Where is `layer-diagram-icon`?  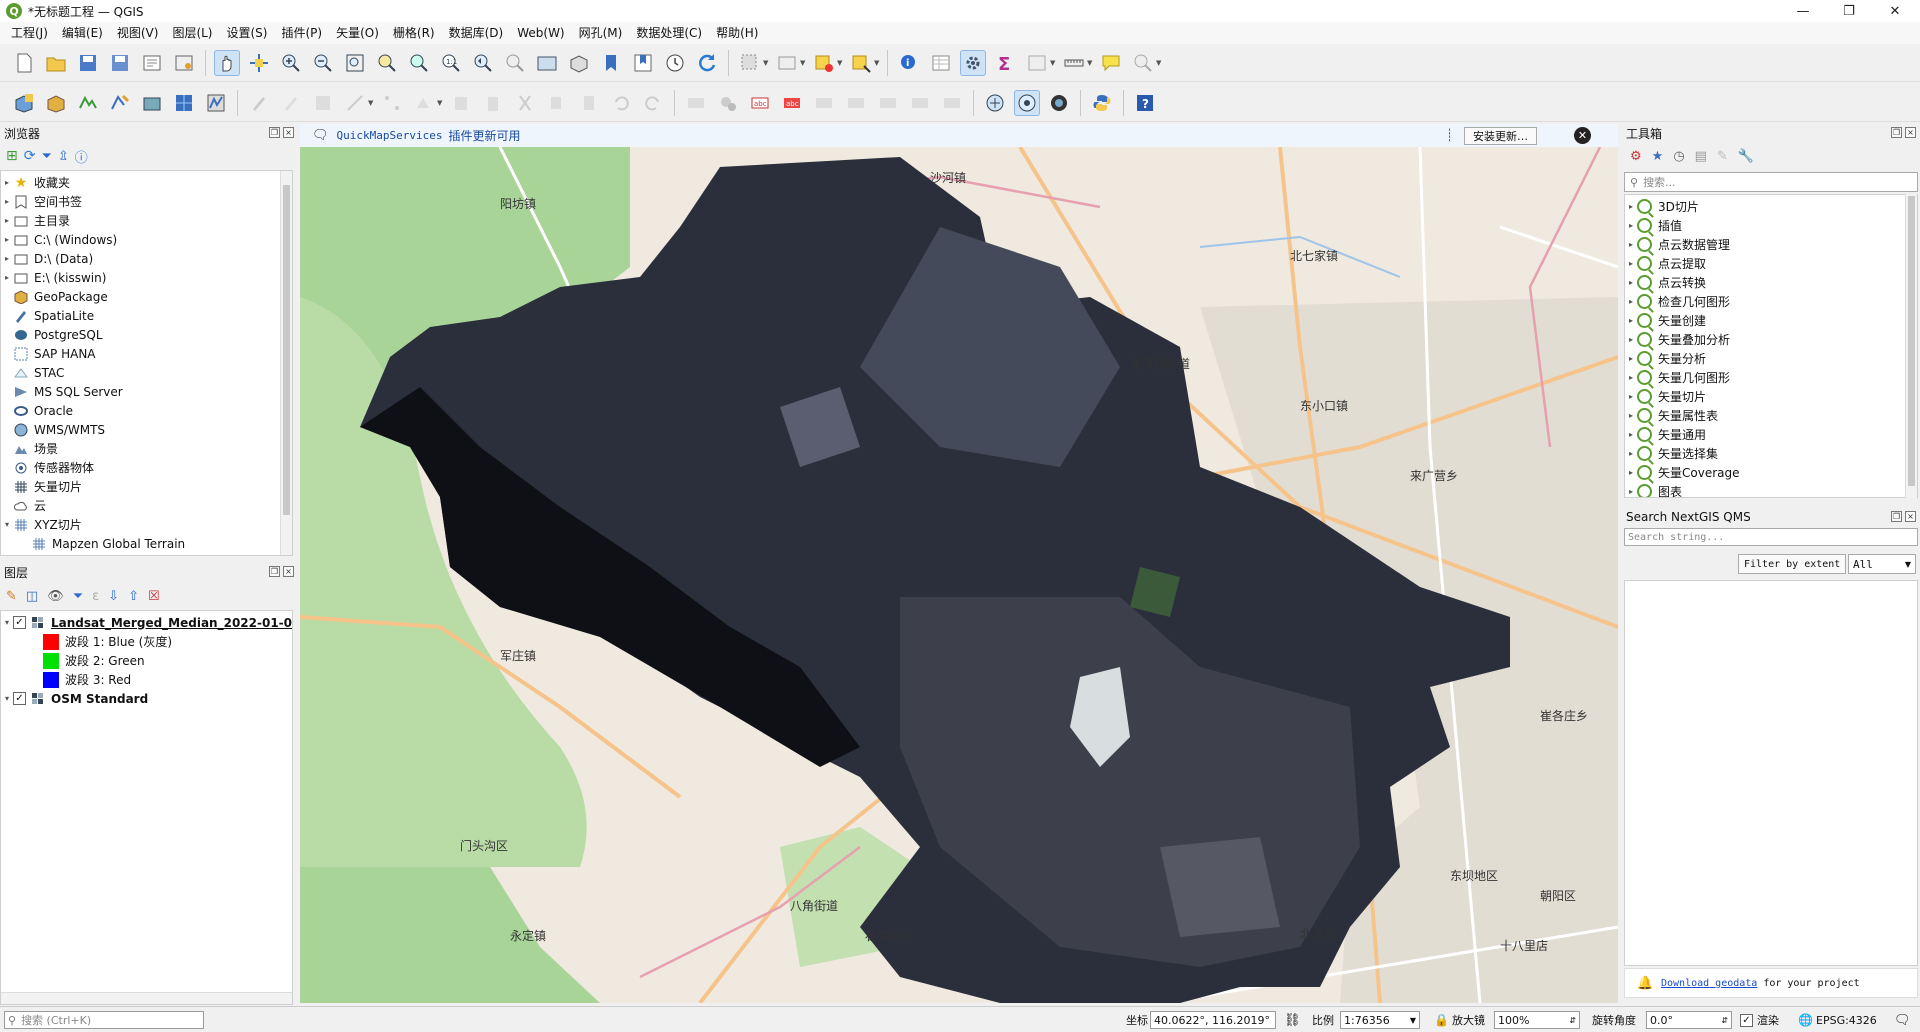 layer-diagram-icon is located at coordinates (728, 103).